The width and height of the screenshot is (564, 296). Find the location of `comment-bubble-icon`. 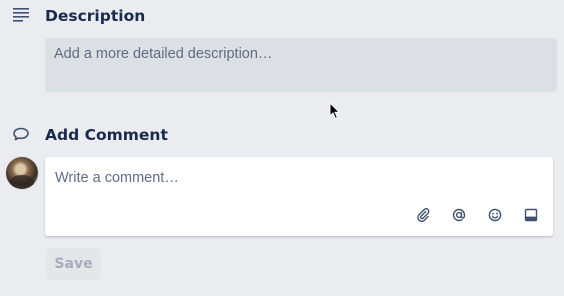

comment-bubble-icon is located at coordinates (21, 134).